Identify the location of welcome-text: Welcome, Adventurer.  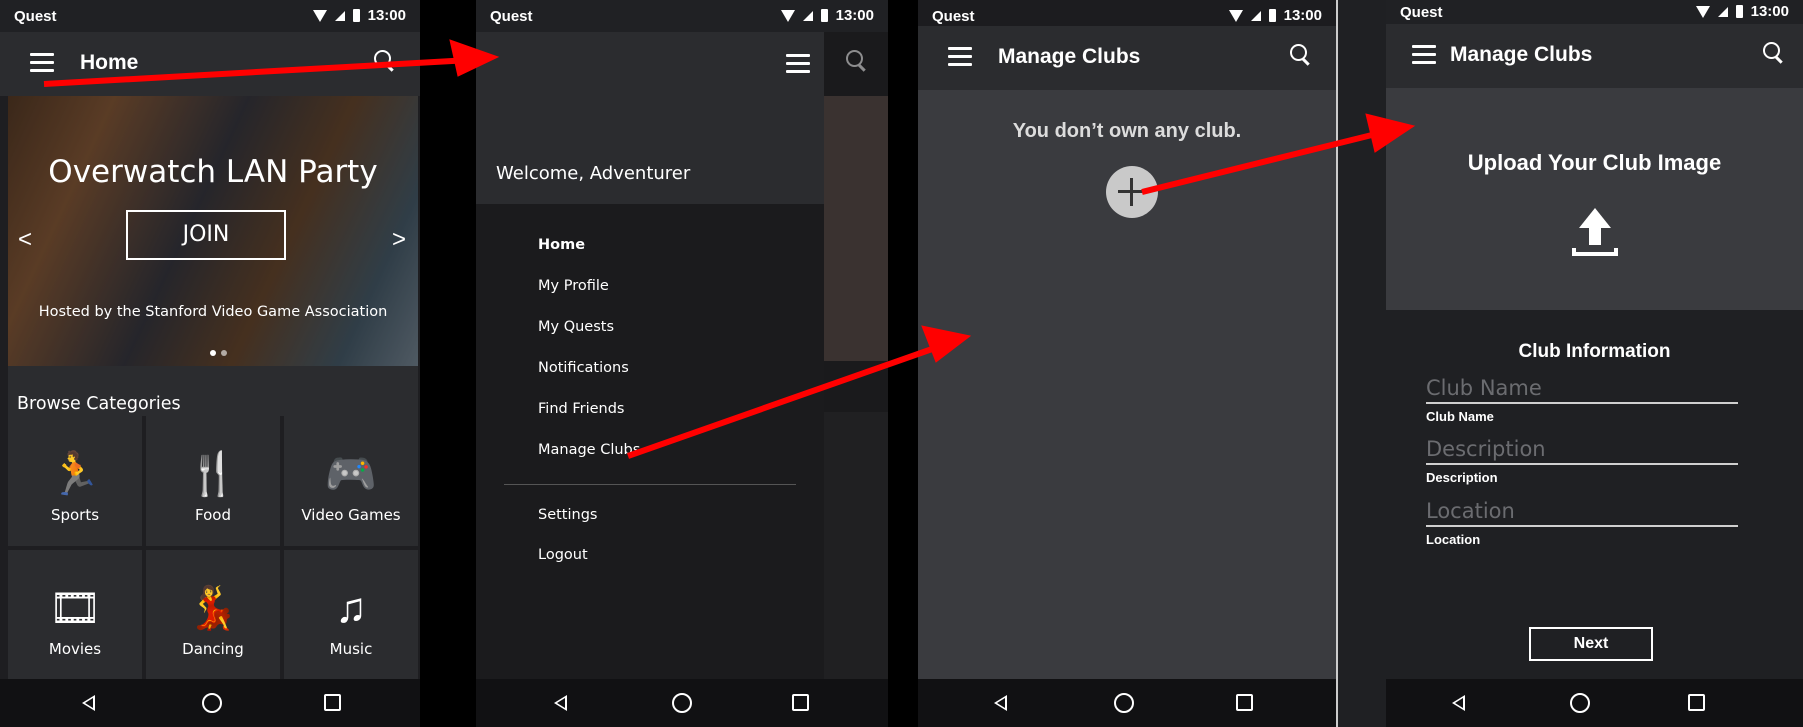
(593, 173).